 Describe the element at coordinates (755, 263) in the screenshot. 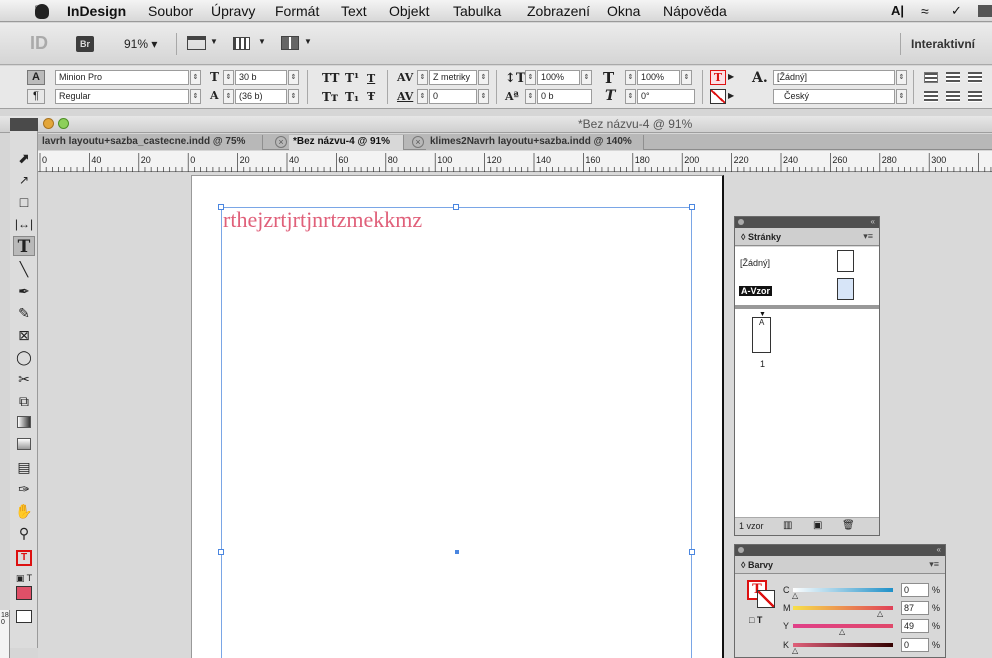

I see `none-master-label: [Žádný]` at that location.